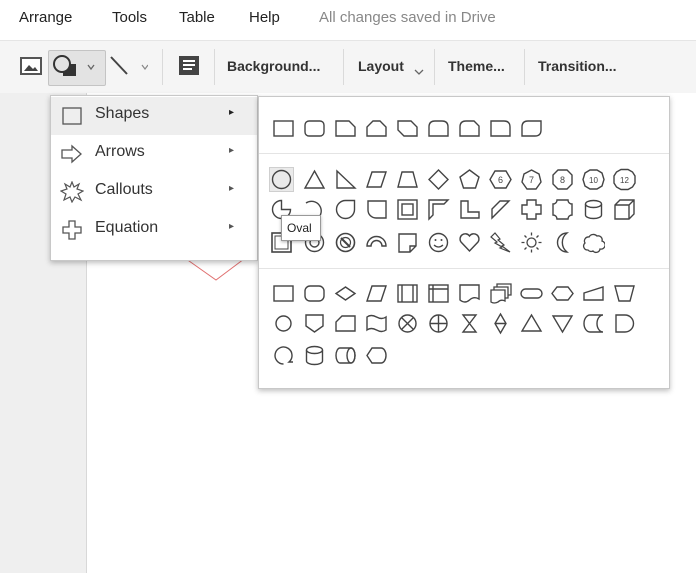 This screenshot has height=573, width=696. What do you see at coordinates (314, 128) in the screenshot?
I see `rounded-rectangle-shape-icon` at bounding box center [314, 128].